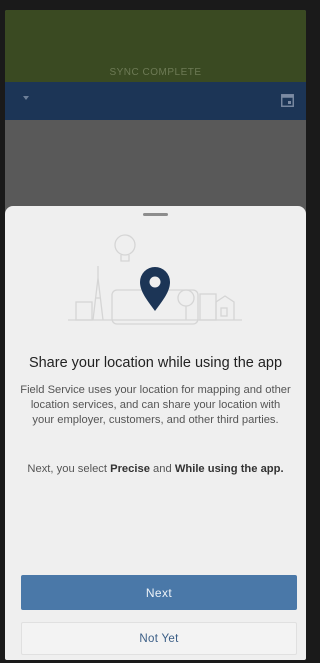 The height and width of the screenshot is (663, 320). Describe the element at coordinates (155, 46) in the screenshot. I see `sync-status-bar: SYNC COMPLETE` at that location.